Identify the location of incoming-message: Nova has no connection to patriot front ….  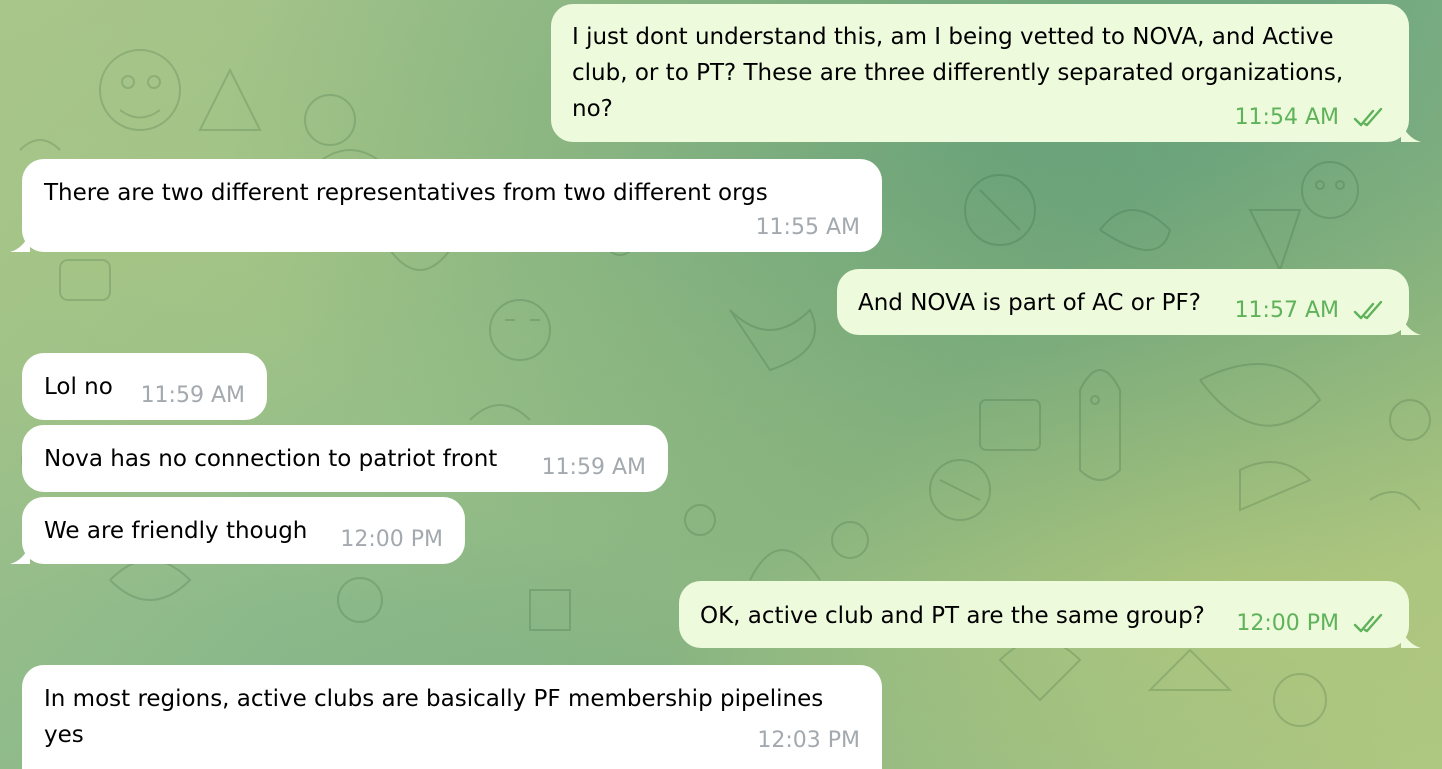
(345, 458).